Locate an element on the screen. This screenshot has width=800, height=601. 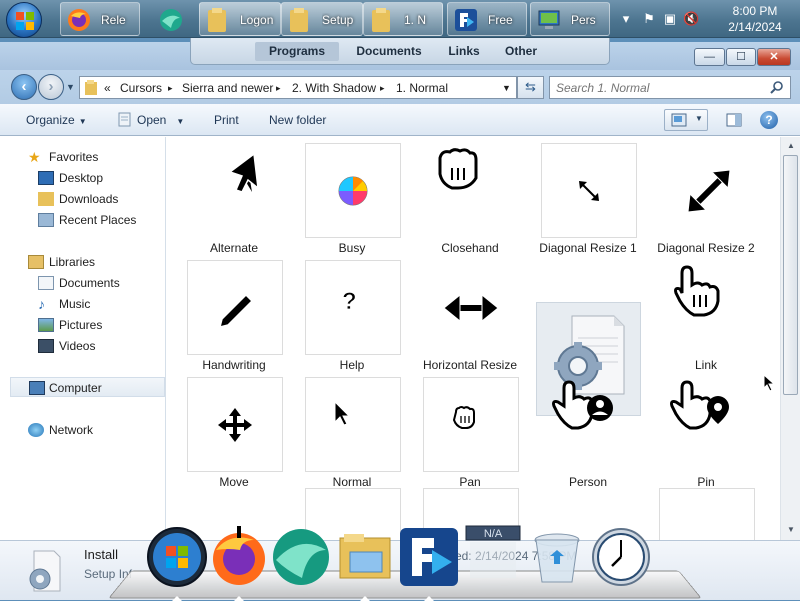
pan-cursor-icon is located at coordinates (463, 417).